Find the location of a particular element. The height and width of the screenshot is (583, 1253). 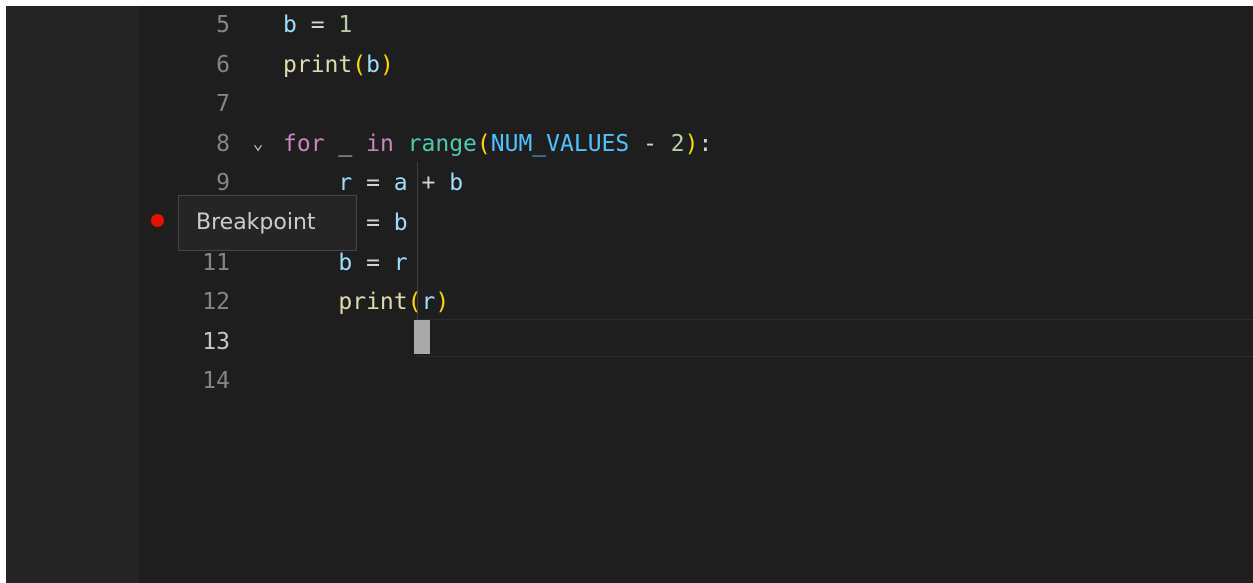

line-number: 14 is located at coordinates (184, 381).